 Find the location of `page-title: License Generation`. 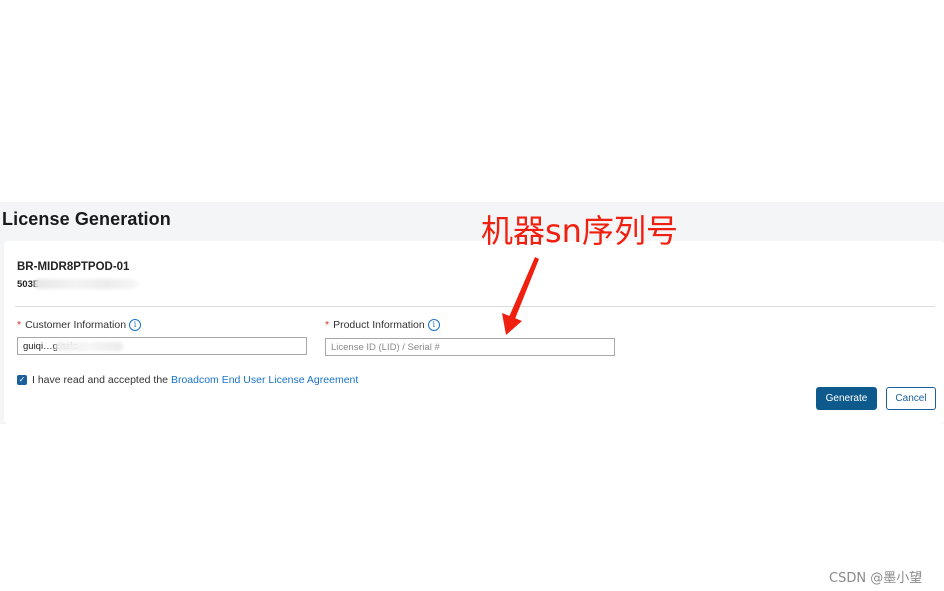

page-title: License Generation is located at coordinates (86, 219).